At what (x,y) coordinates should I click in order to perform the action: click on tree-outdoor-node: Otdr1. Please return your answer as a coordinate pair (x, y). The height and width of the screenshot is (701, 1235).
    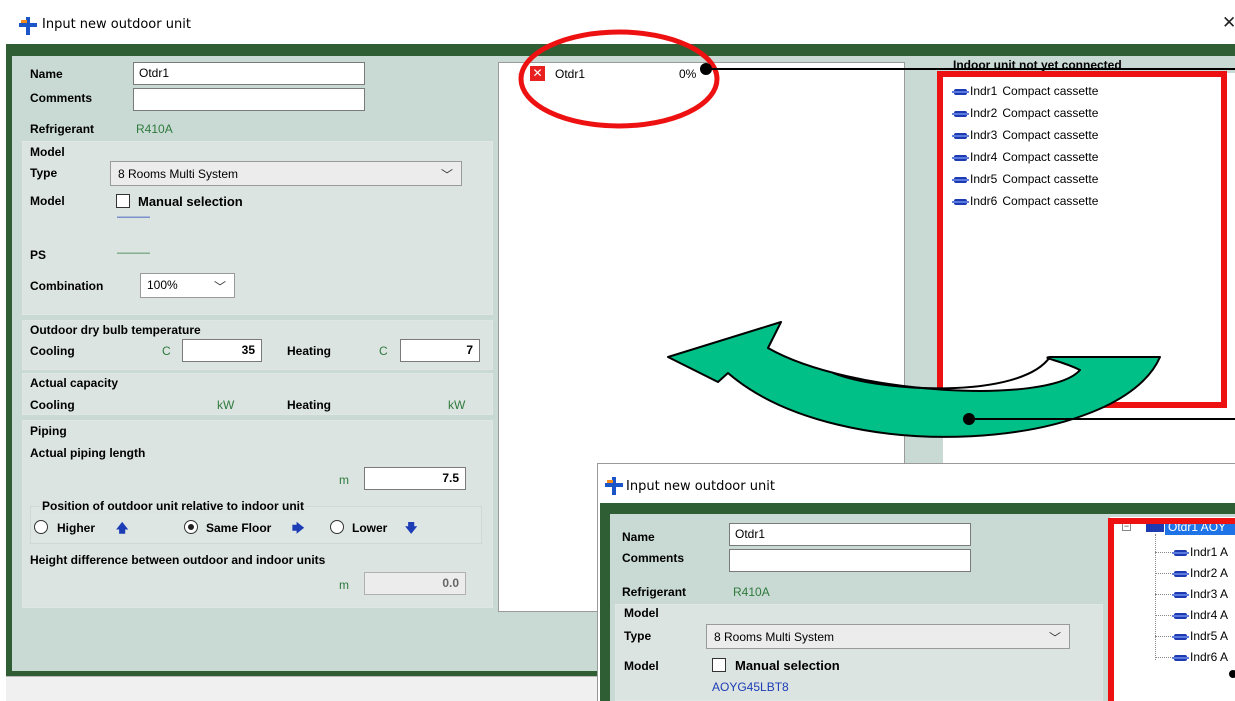
    Looking at the image, I should click on (570, 74).